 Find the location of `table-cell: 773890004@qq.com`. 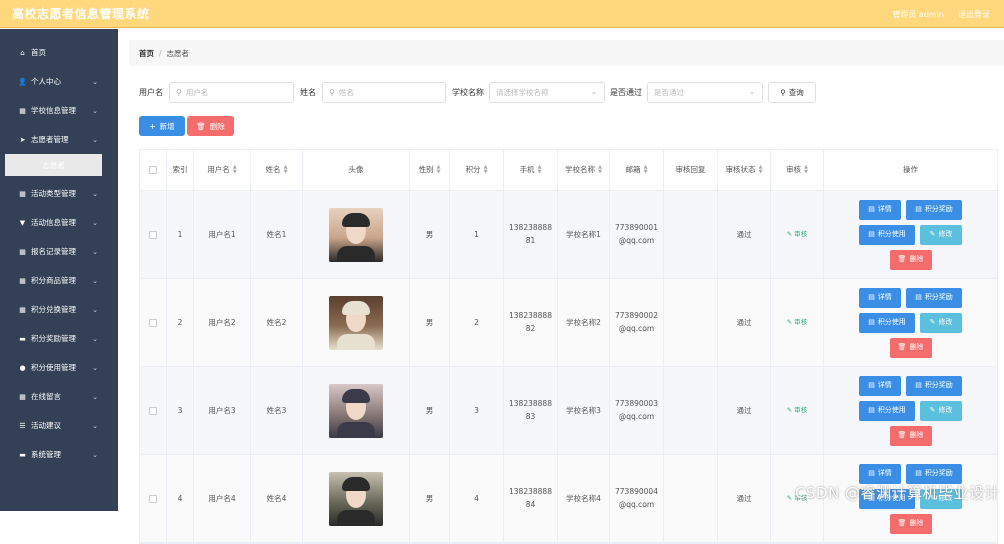

table-cell: 773890004@qq.com is located at coordinates (637, 498).